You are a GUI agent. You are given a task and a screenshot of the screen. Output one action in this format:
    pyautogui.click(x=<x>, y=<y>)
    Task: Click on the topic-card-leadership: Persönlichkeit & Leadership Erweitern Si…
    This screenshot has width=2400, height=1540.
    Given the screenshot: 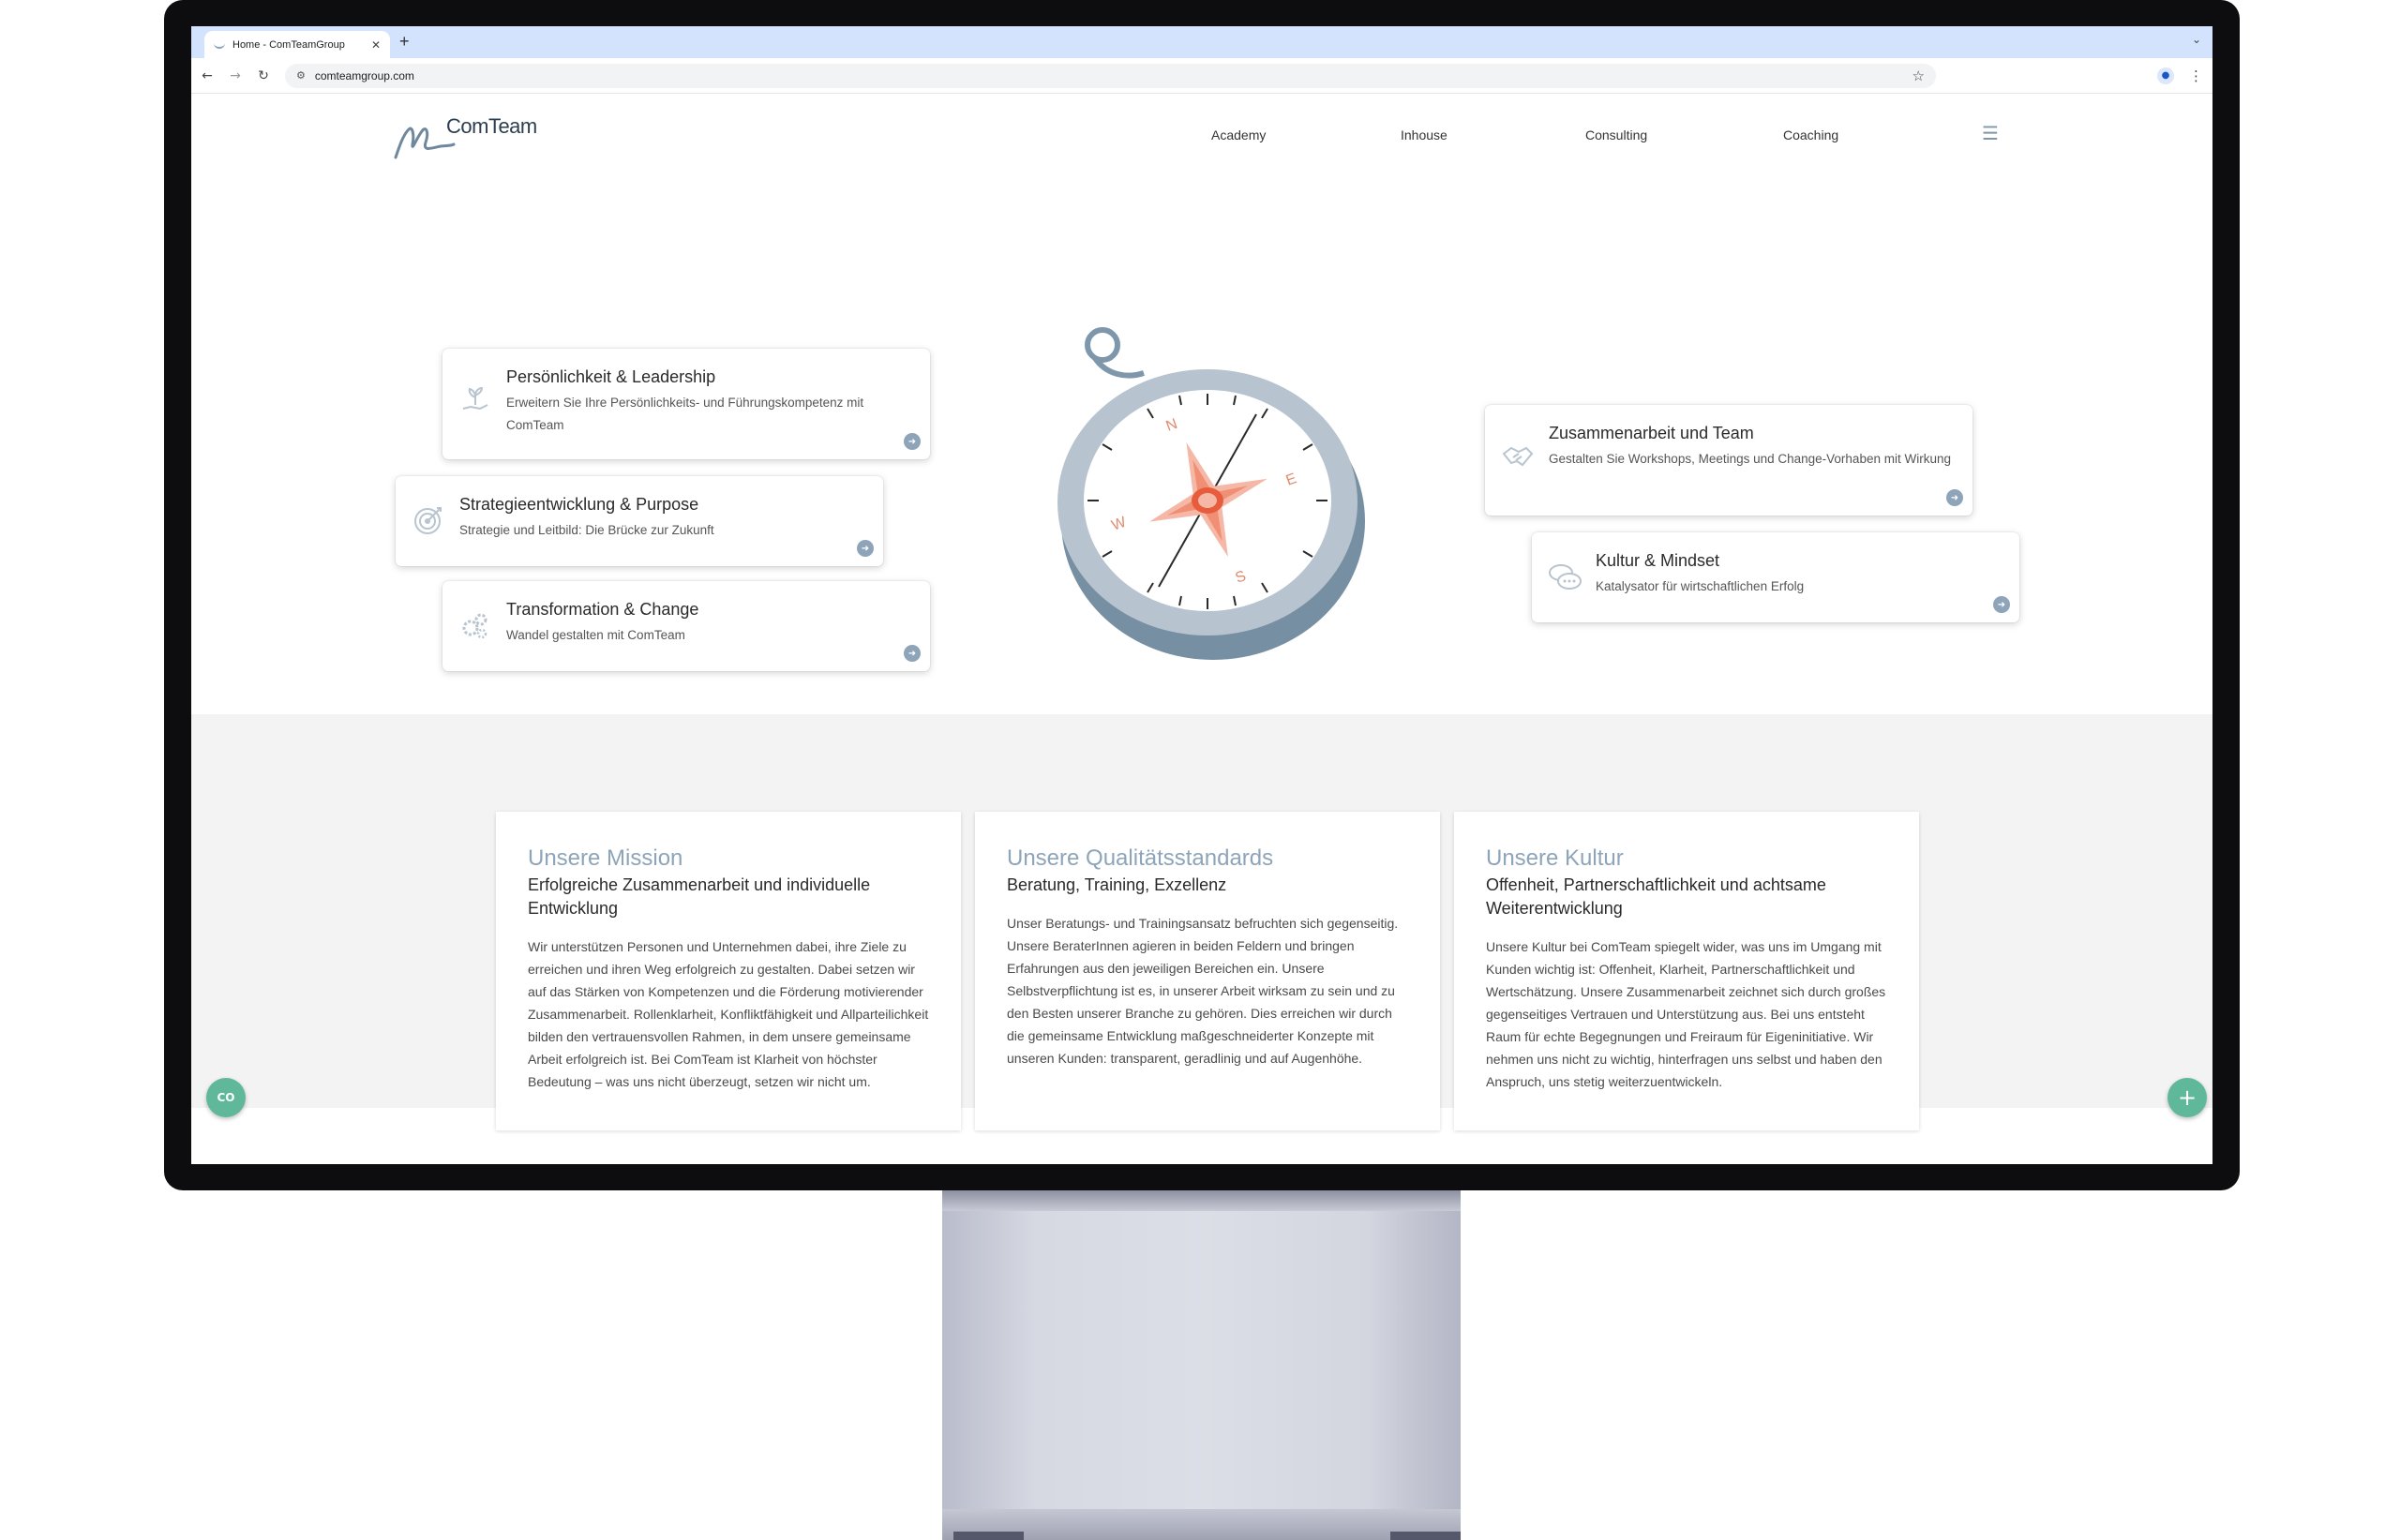 What is the action you would take?
    pyautogui.click(x=686, y=404)
    